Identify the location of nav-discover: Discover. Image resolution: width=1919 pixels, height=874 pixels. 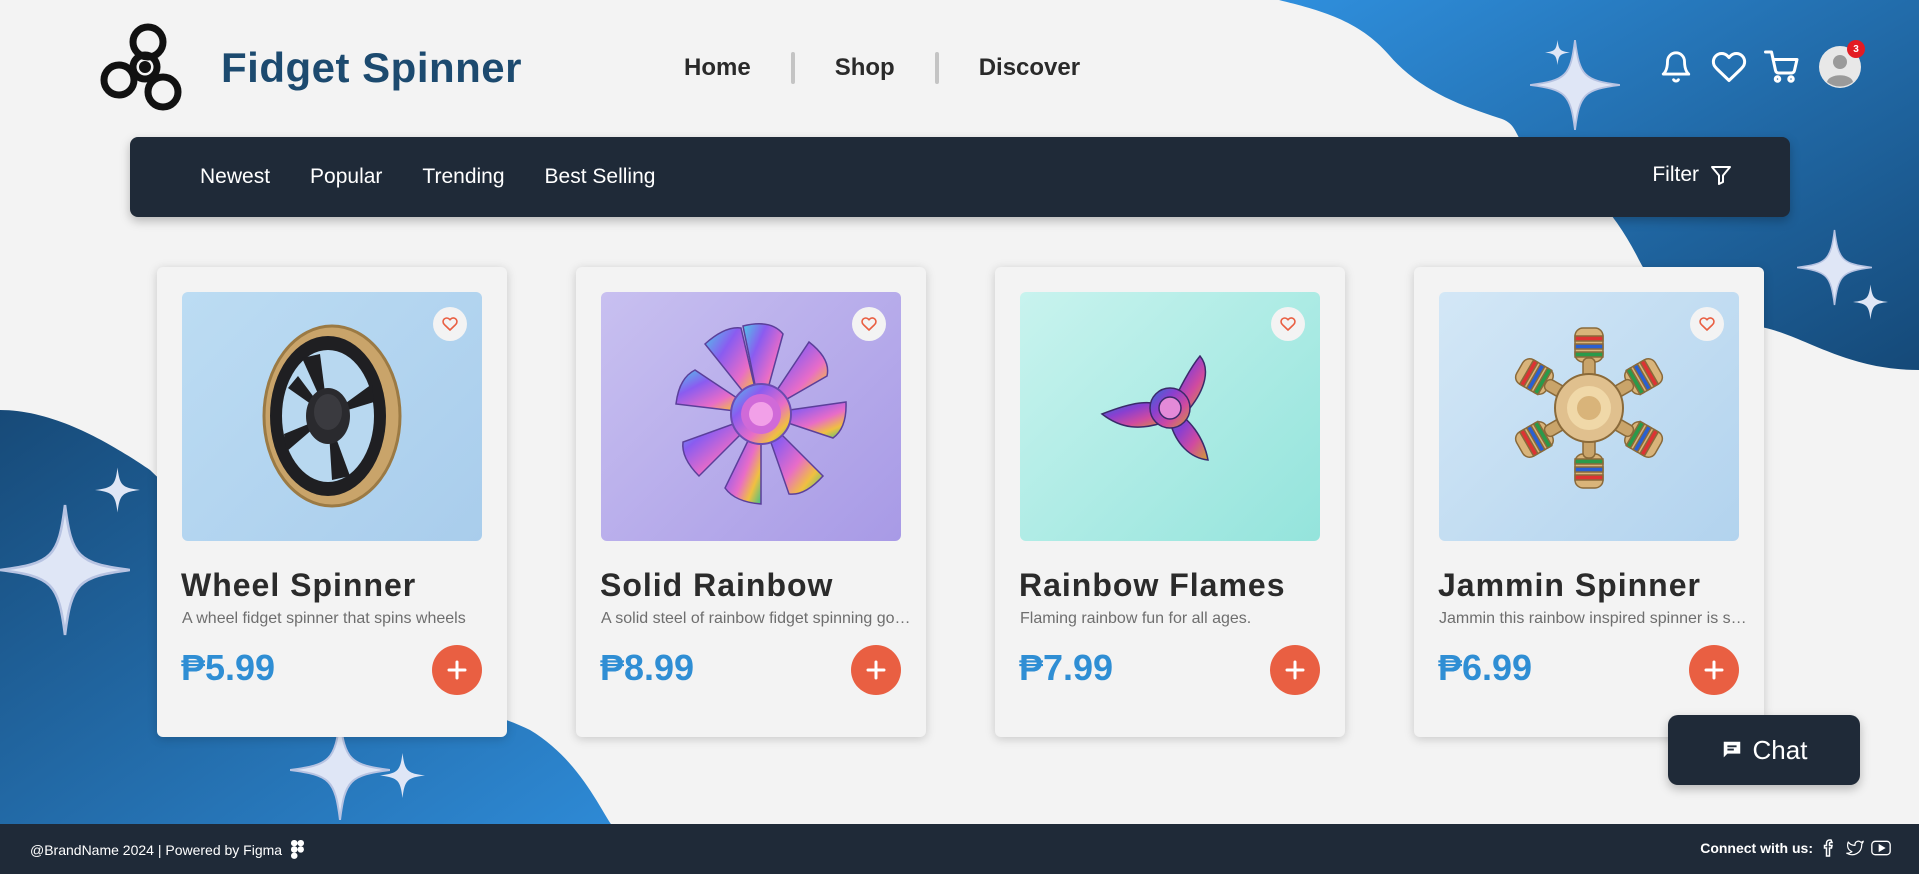
(1029, 68).